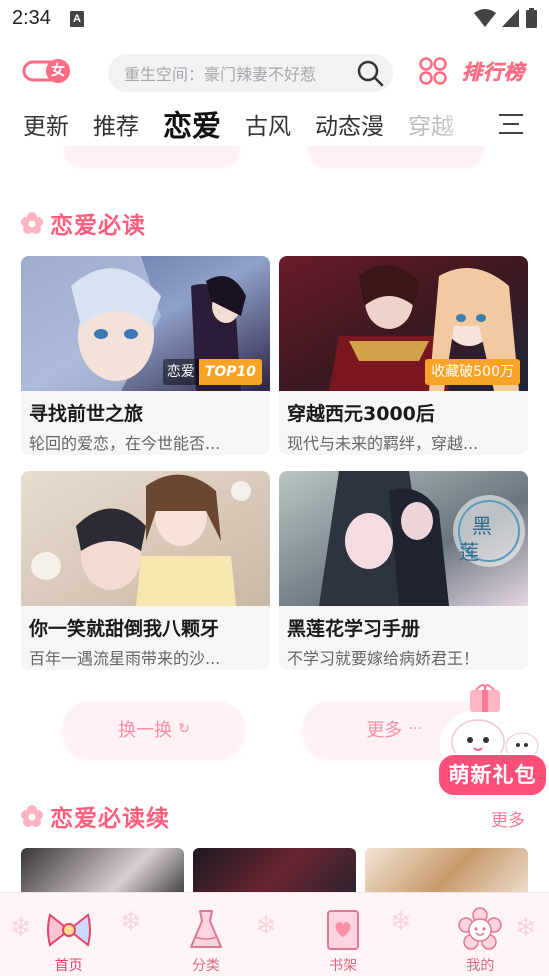  What do you see at coordinates (68, 930) in the screenshot?
I see `home-bow-icon` at bounding box center [68, 930].